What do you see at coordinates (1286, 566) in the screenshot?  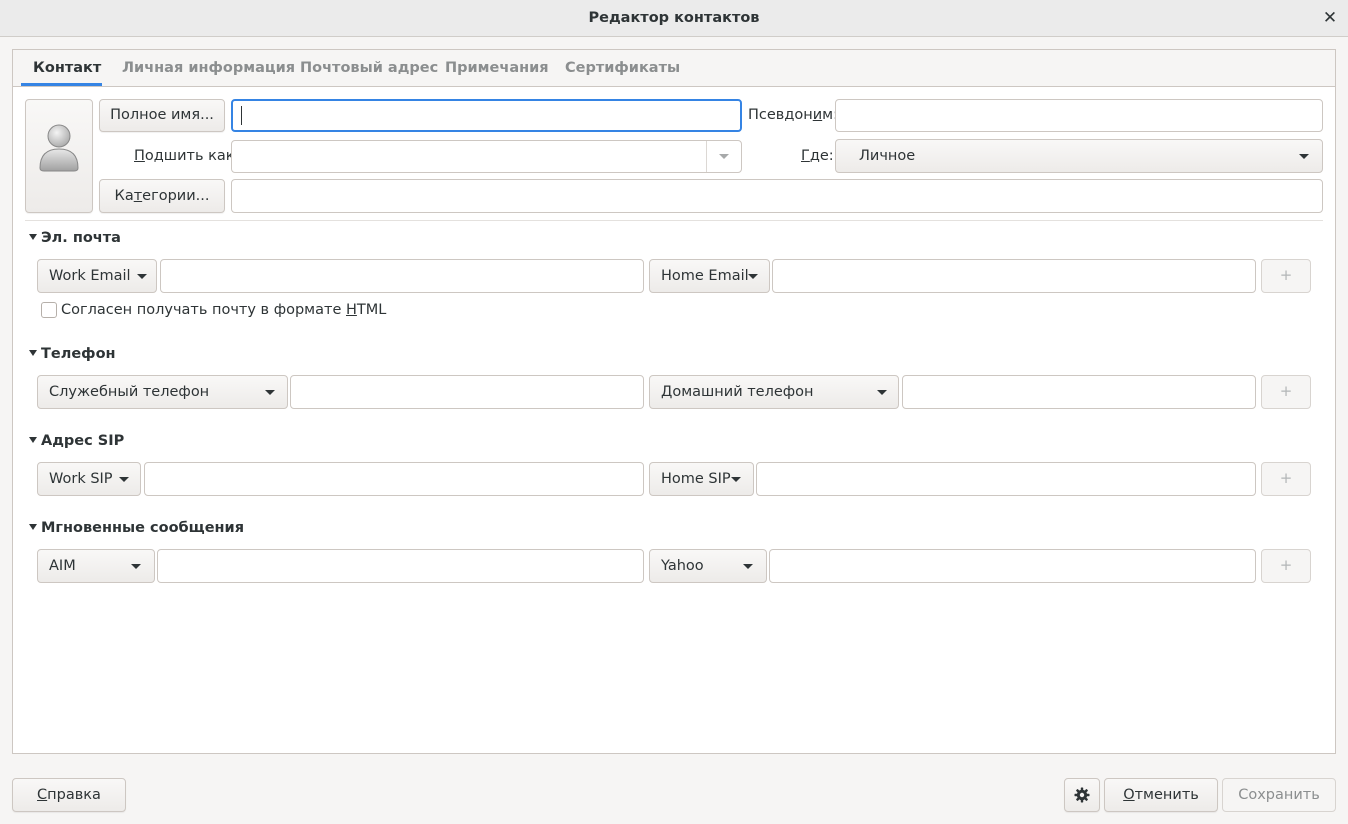 I see `add-im-button: +` at bounding box center [1286, 566].